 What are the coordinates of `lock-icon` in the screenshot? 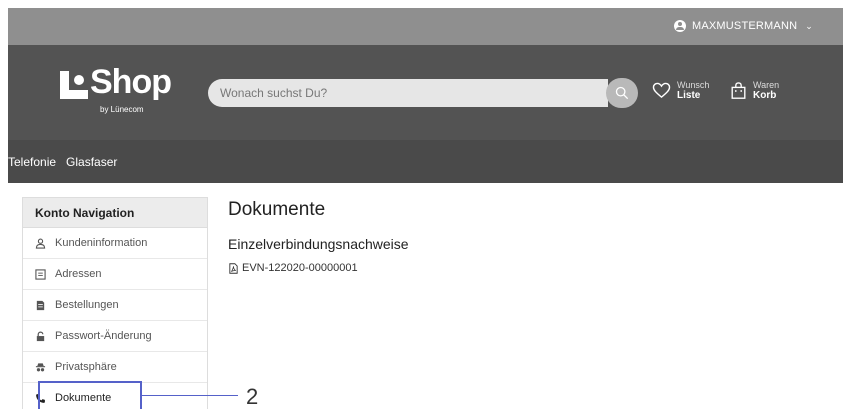 It's located at (40, 336).